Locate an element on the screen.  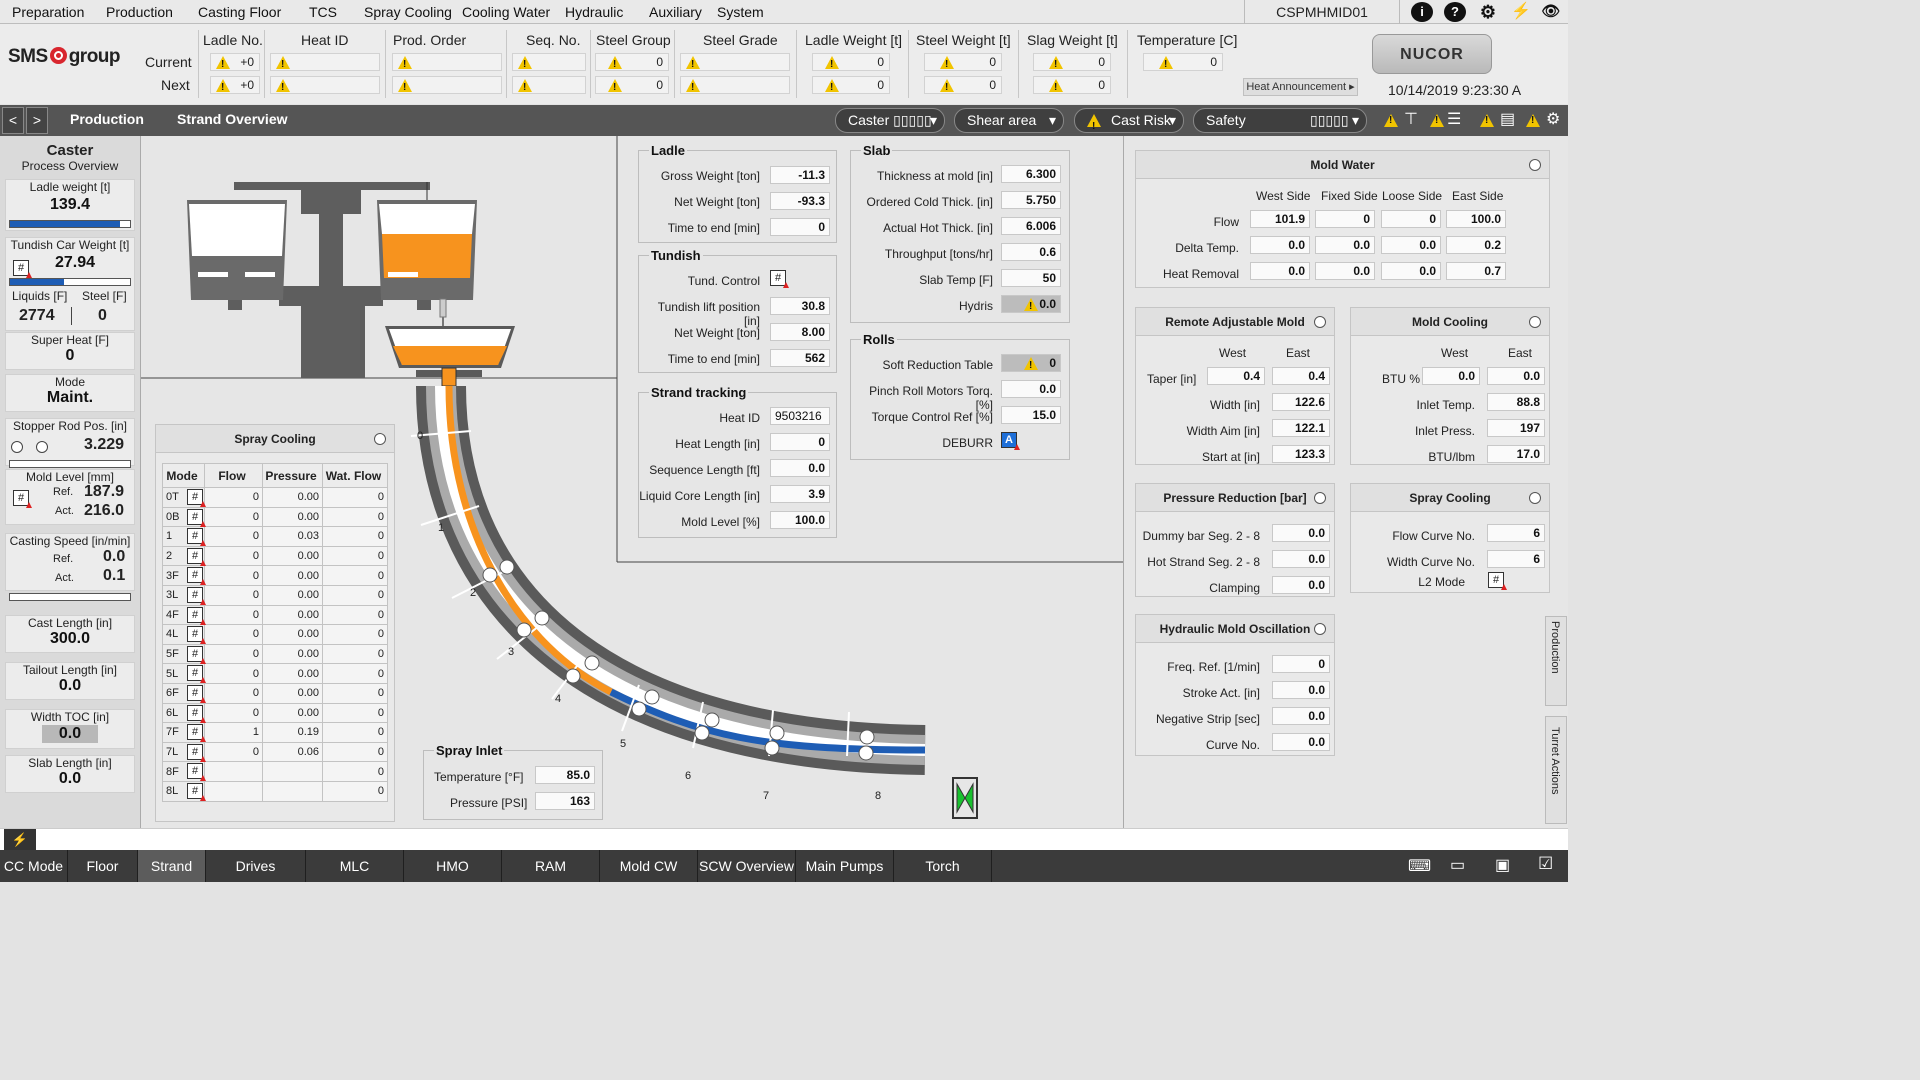
mw-heat-fixed: 0.0 is located at coordinates (1345, 271).